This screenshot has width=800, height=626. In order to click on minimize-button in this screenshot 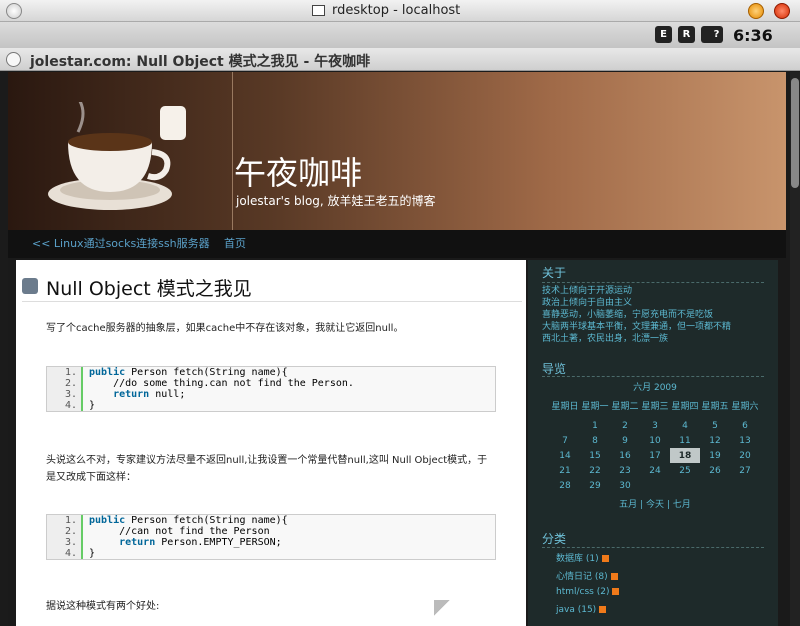, I will do `click(756, 11)`.